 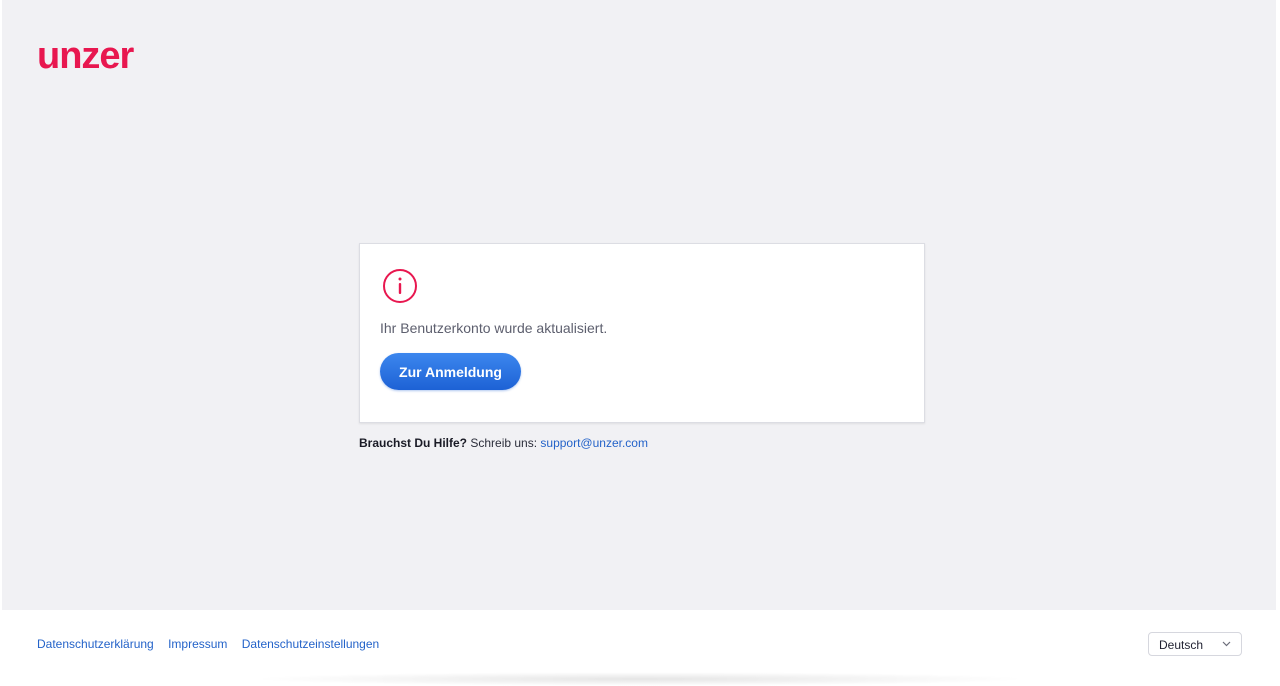 I want to click on privacy-settings-link: Datenschutzeinstellungen, so click(x=310, y=644).